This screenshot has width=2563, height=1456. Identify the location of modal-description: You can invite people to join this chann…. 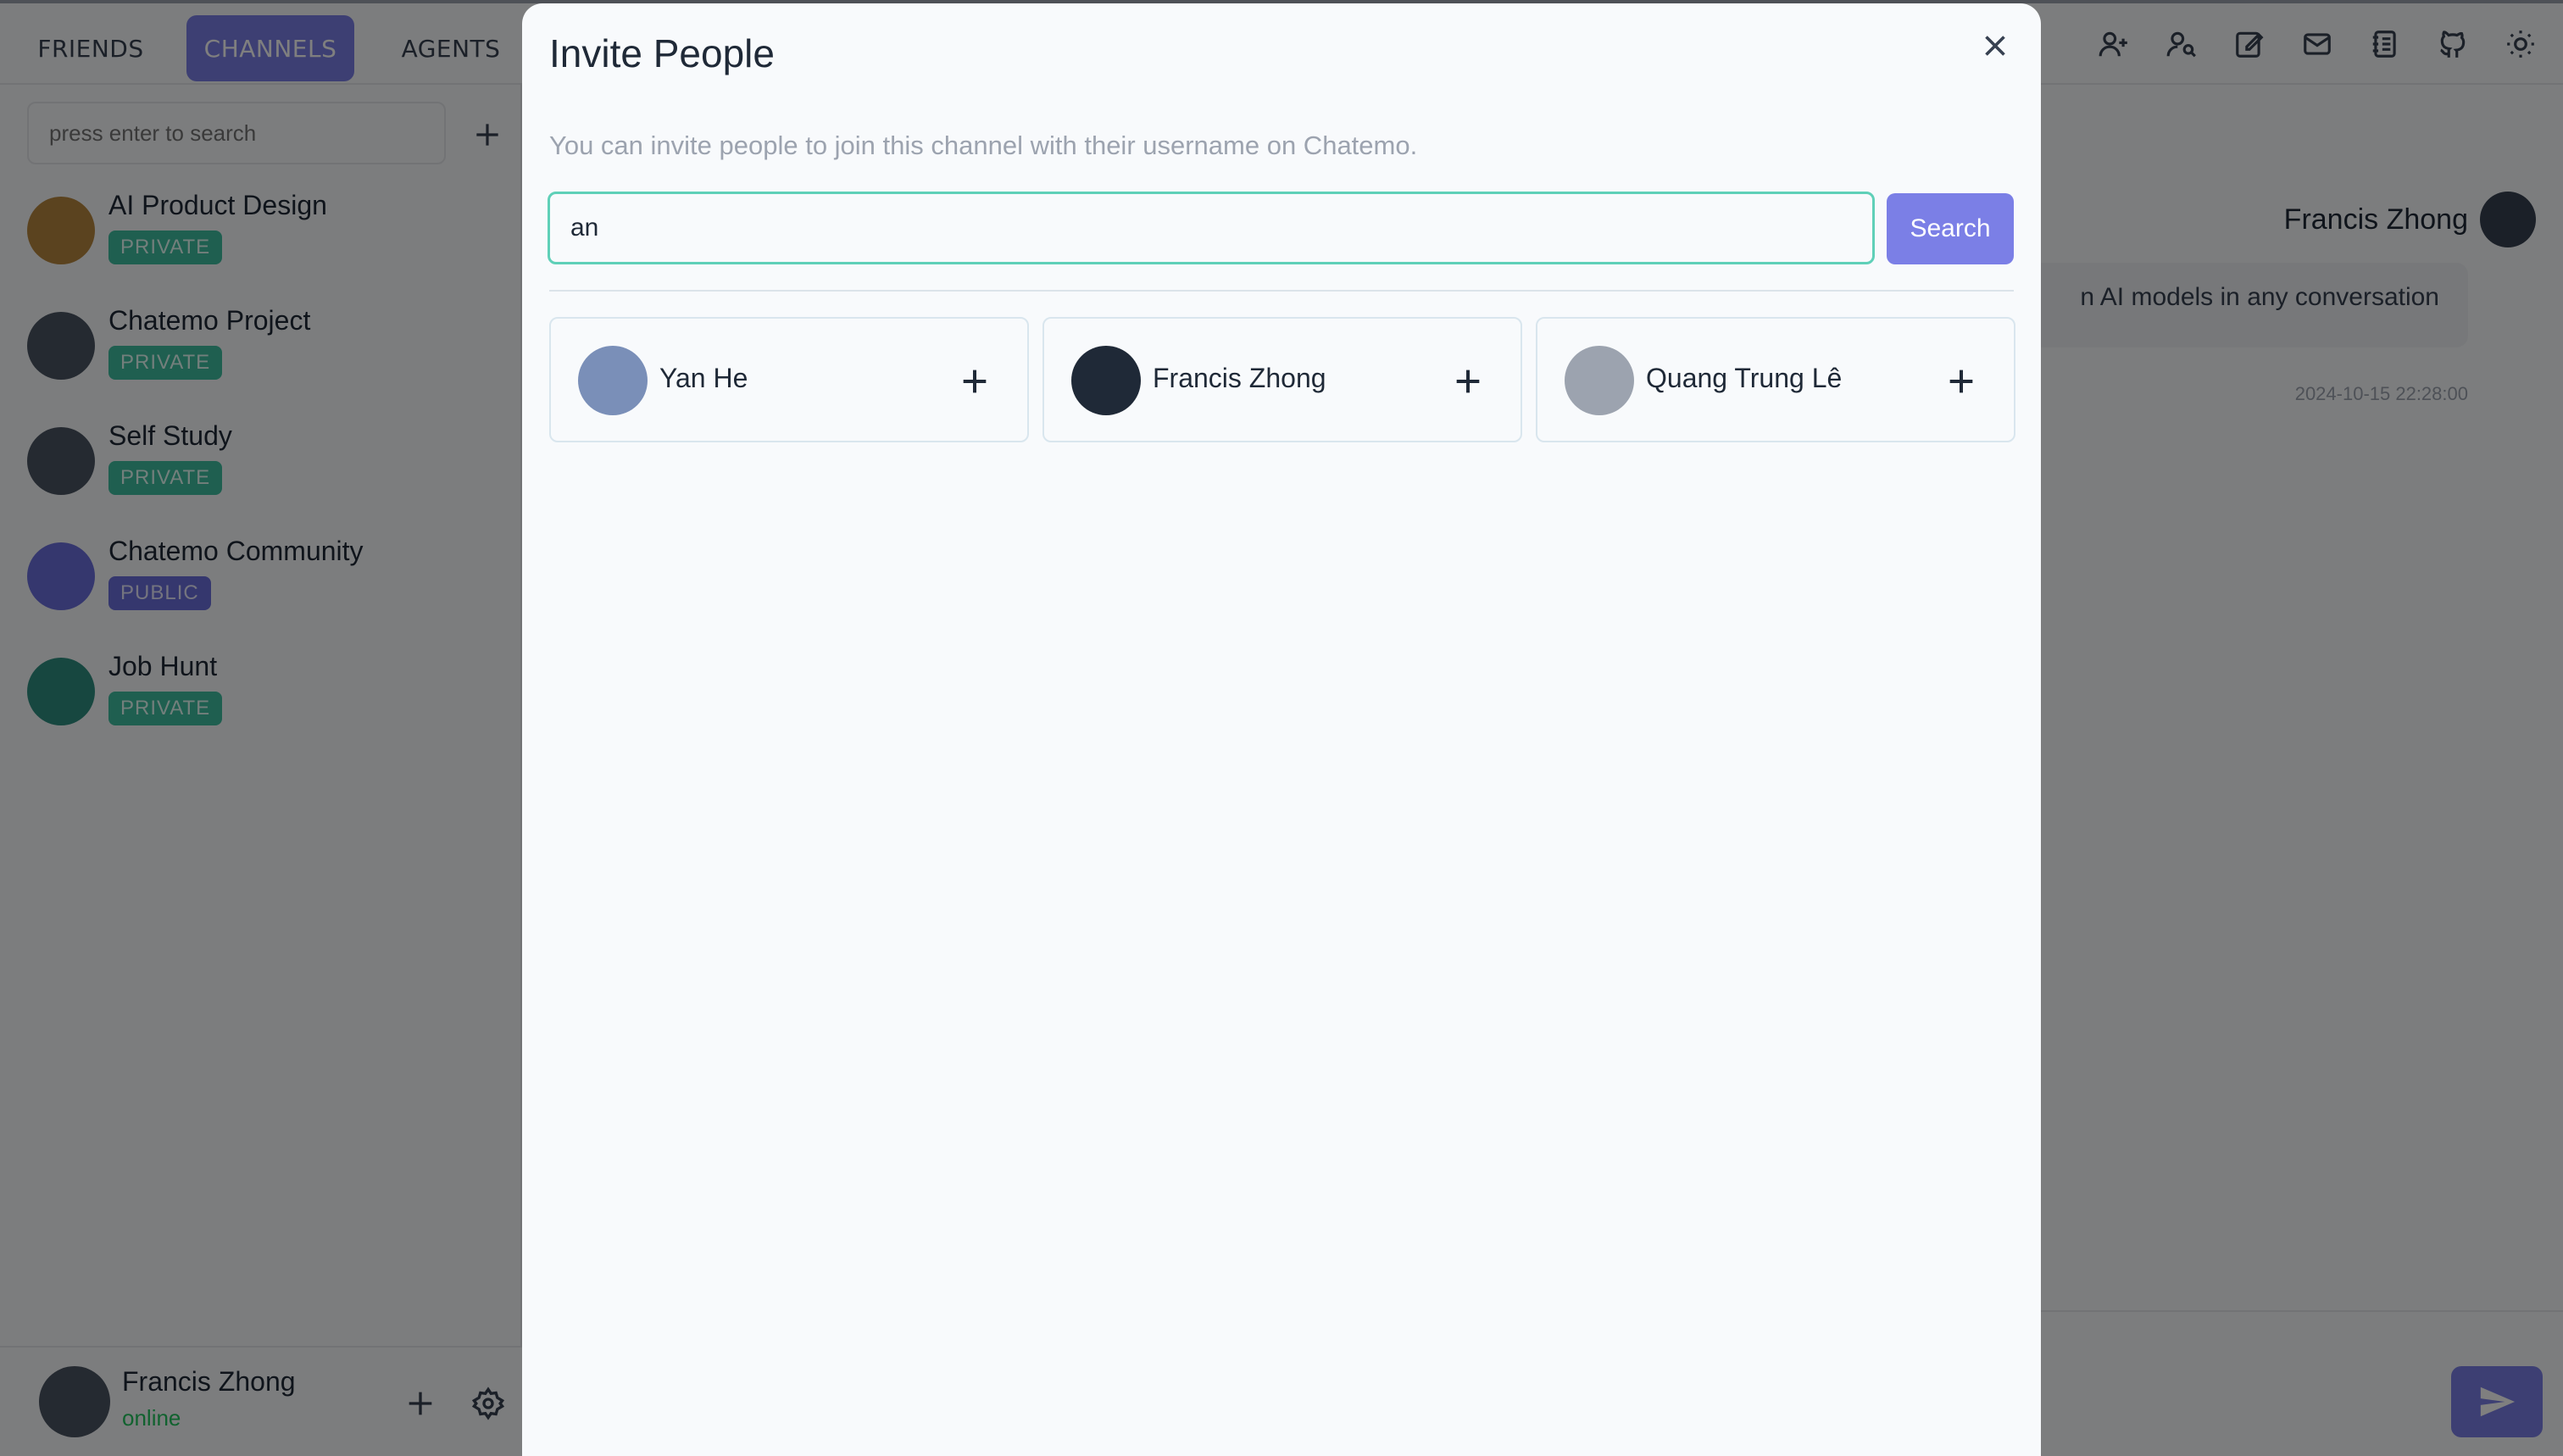
(983, 145).